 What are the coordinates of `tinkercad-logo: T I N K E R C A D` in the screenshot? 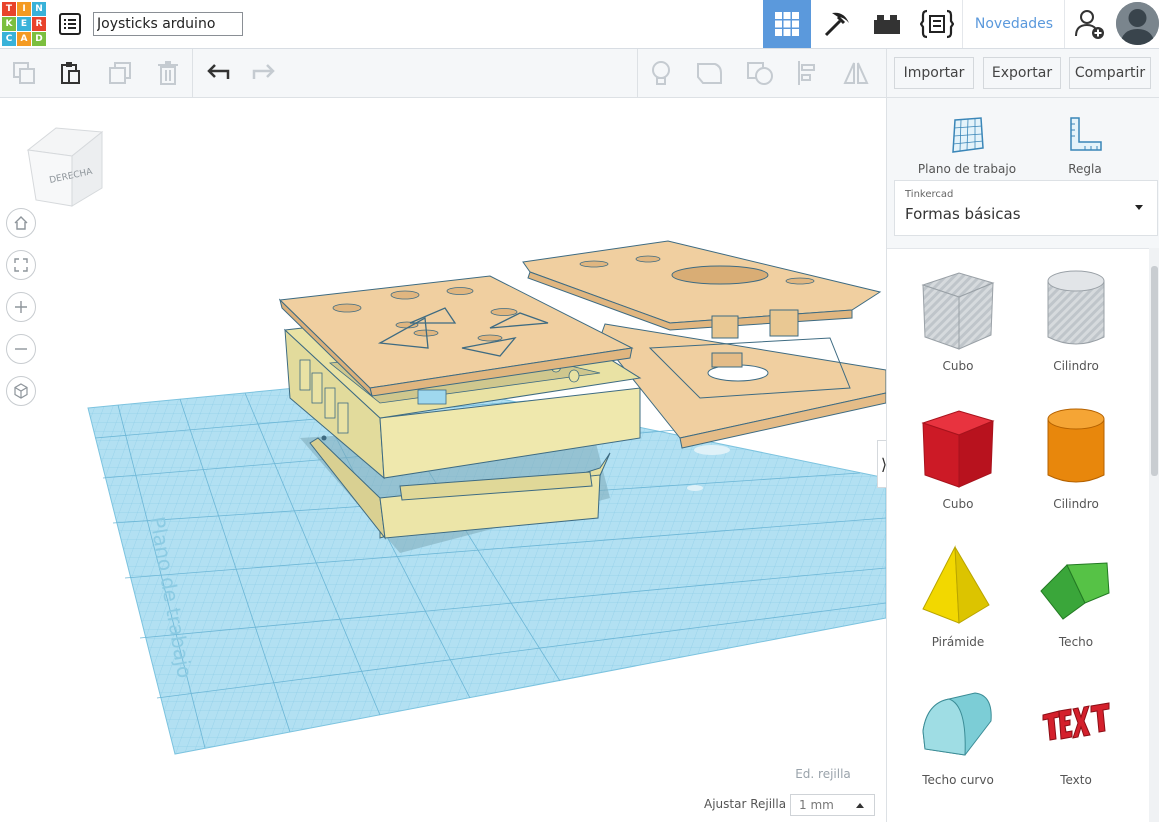 It's located at (24, 24).